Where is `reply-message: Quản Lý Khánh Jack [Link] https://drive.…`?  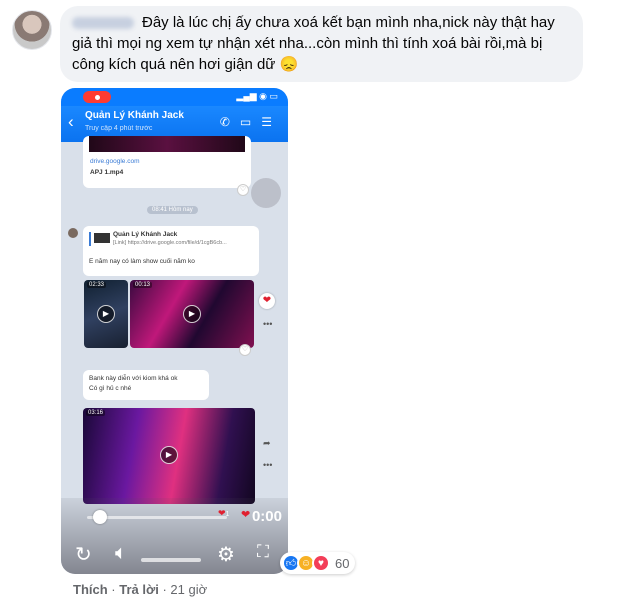 reply-message: Quản Lý Khánh Jack [Link] https://drive.… is located at coordinates (171, 251).